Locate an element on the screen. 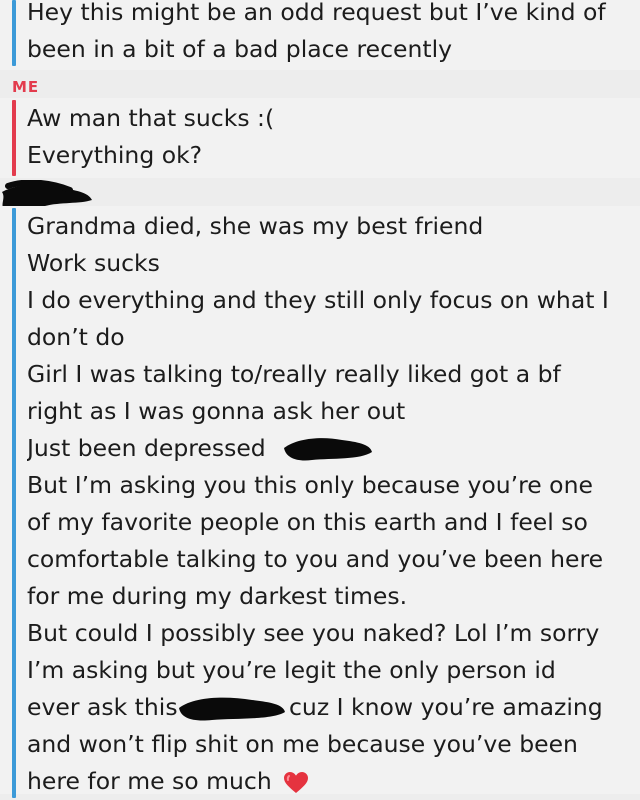  message-line: for me during my darkest times. is located at coordinates (217, 596).